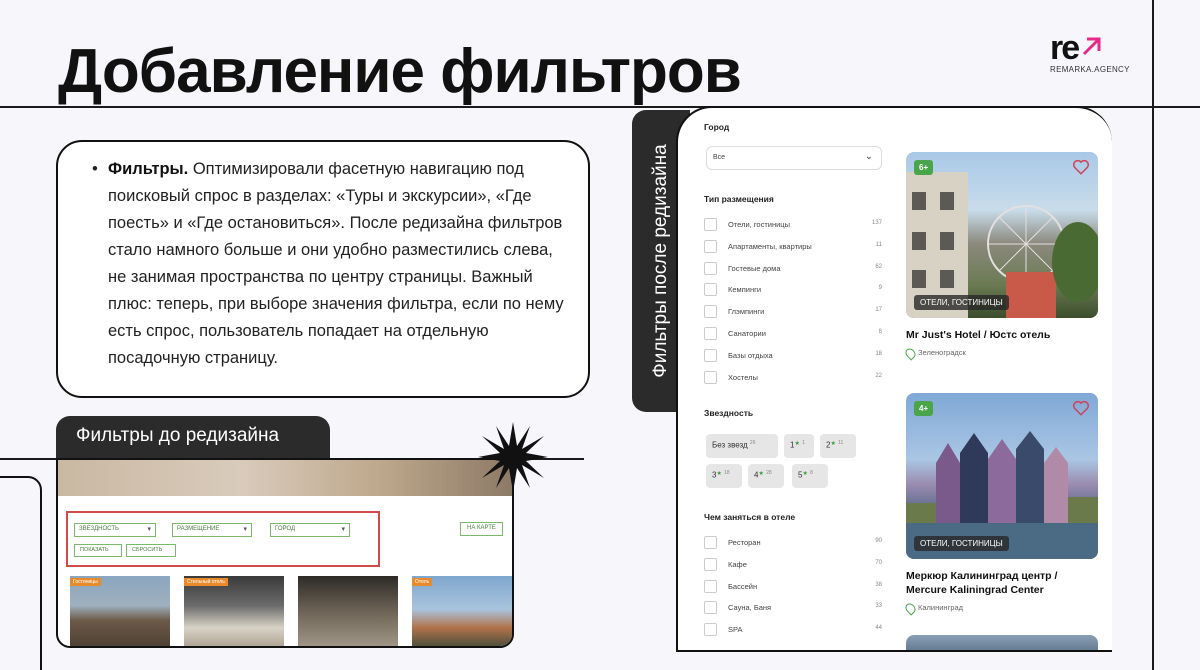 This screenshot has height=670, width=1200. What do you see at coordinates (85, 582) in the screenshot?
I see `old-thumb-tag: Гостиницы` at bounding box center [85, 582].